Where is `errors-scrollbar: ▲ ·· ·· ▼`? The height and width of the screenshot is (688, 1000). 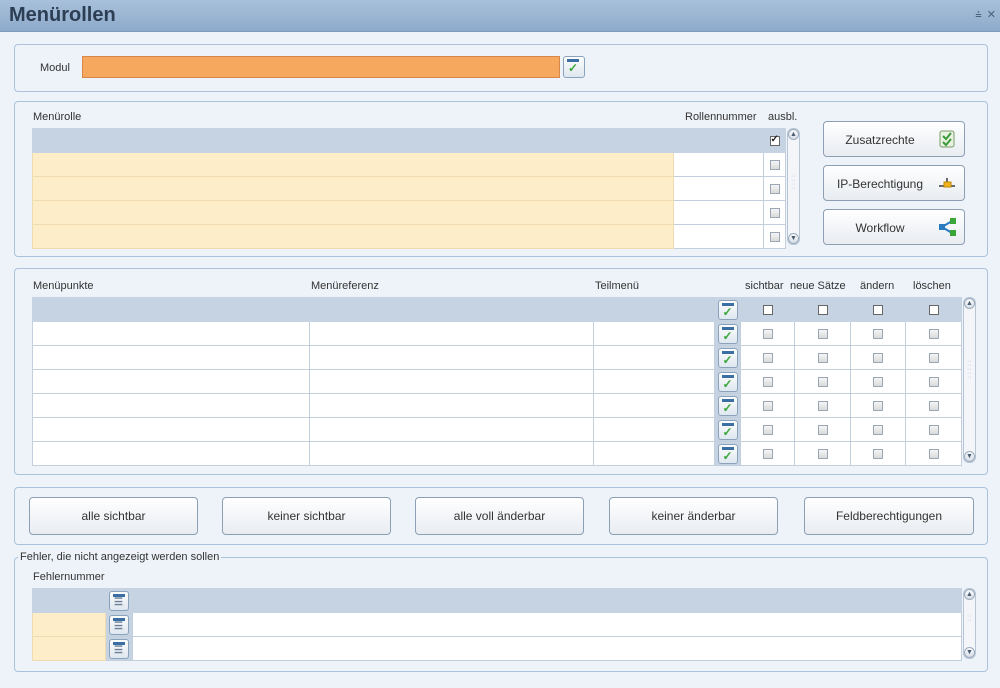 errors-scrollbar: ▲ ·· ·· ▼ is located at coordinates (969, 623).